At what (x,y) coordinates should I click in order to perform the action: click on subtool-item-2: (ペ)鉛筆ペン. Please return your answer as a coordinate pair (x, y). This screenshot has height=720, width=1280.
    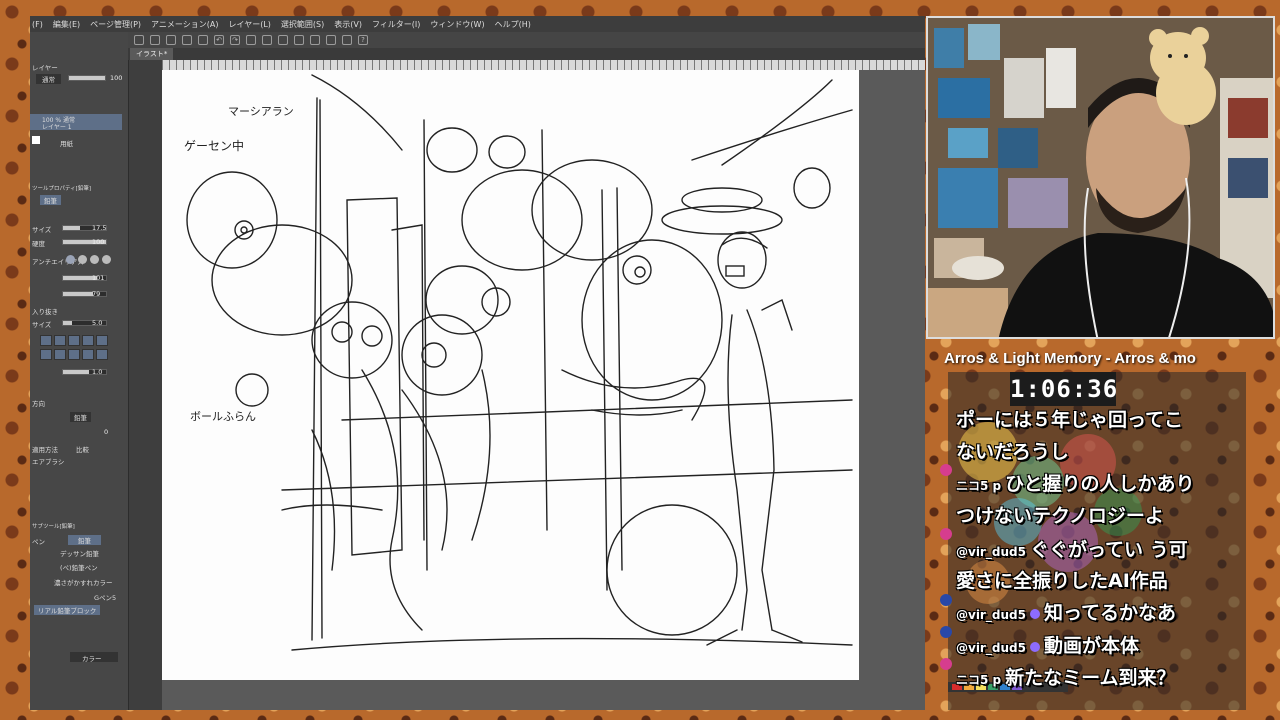
    Looking at the image, I should click on (79, 567).